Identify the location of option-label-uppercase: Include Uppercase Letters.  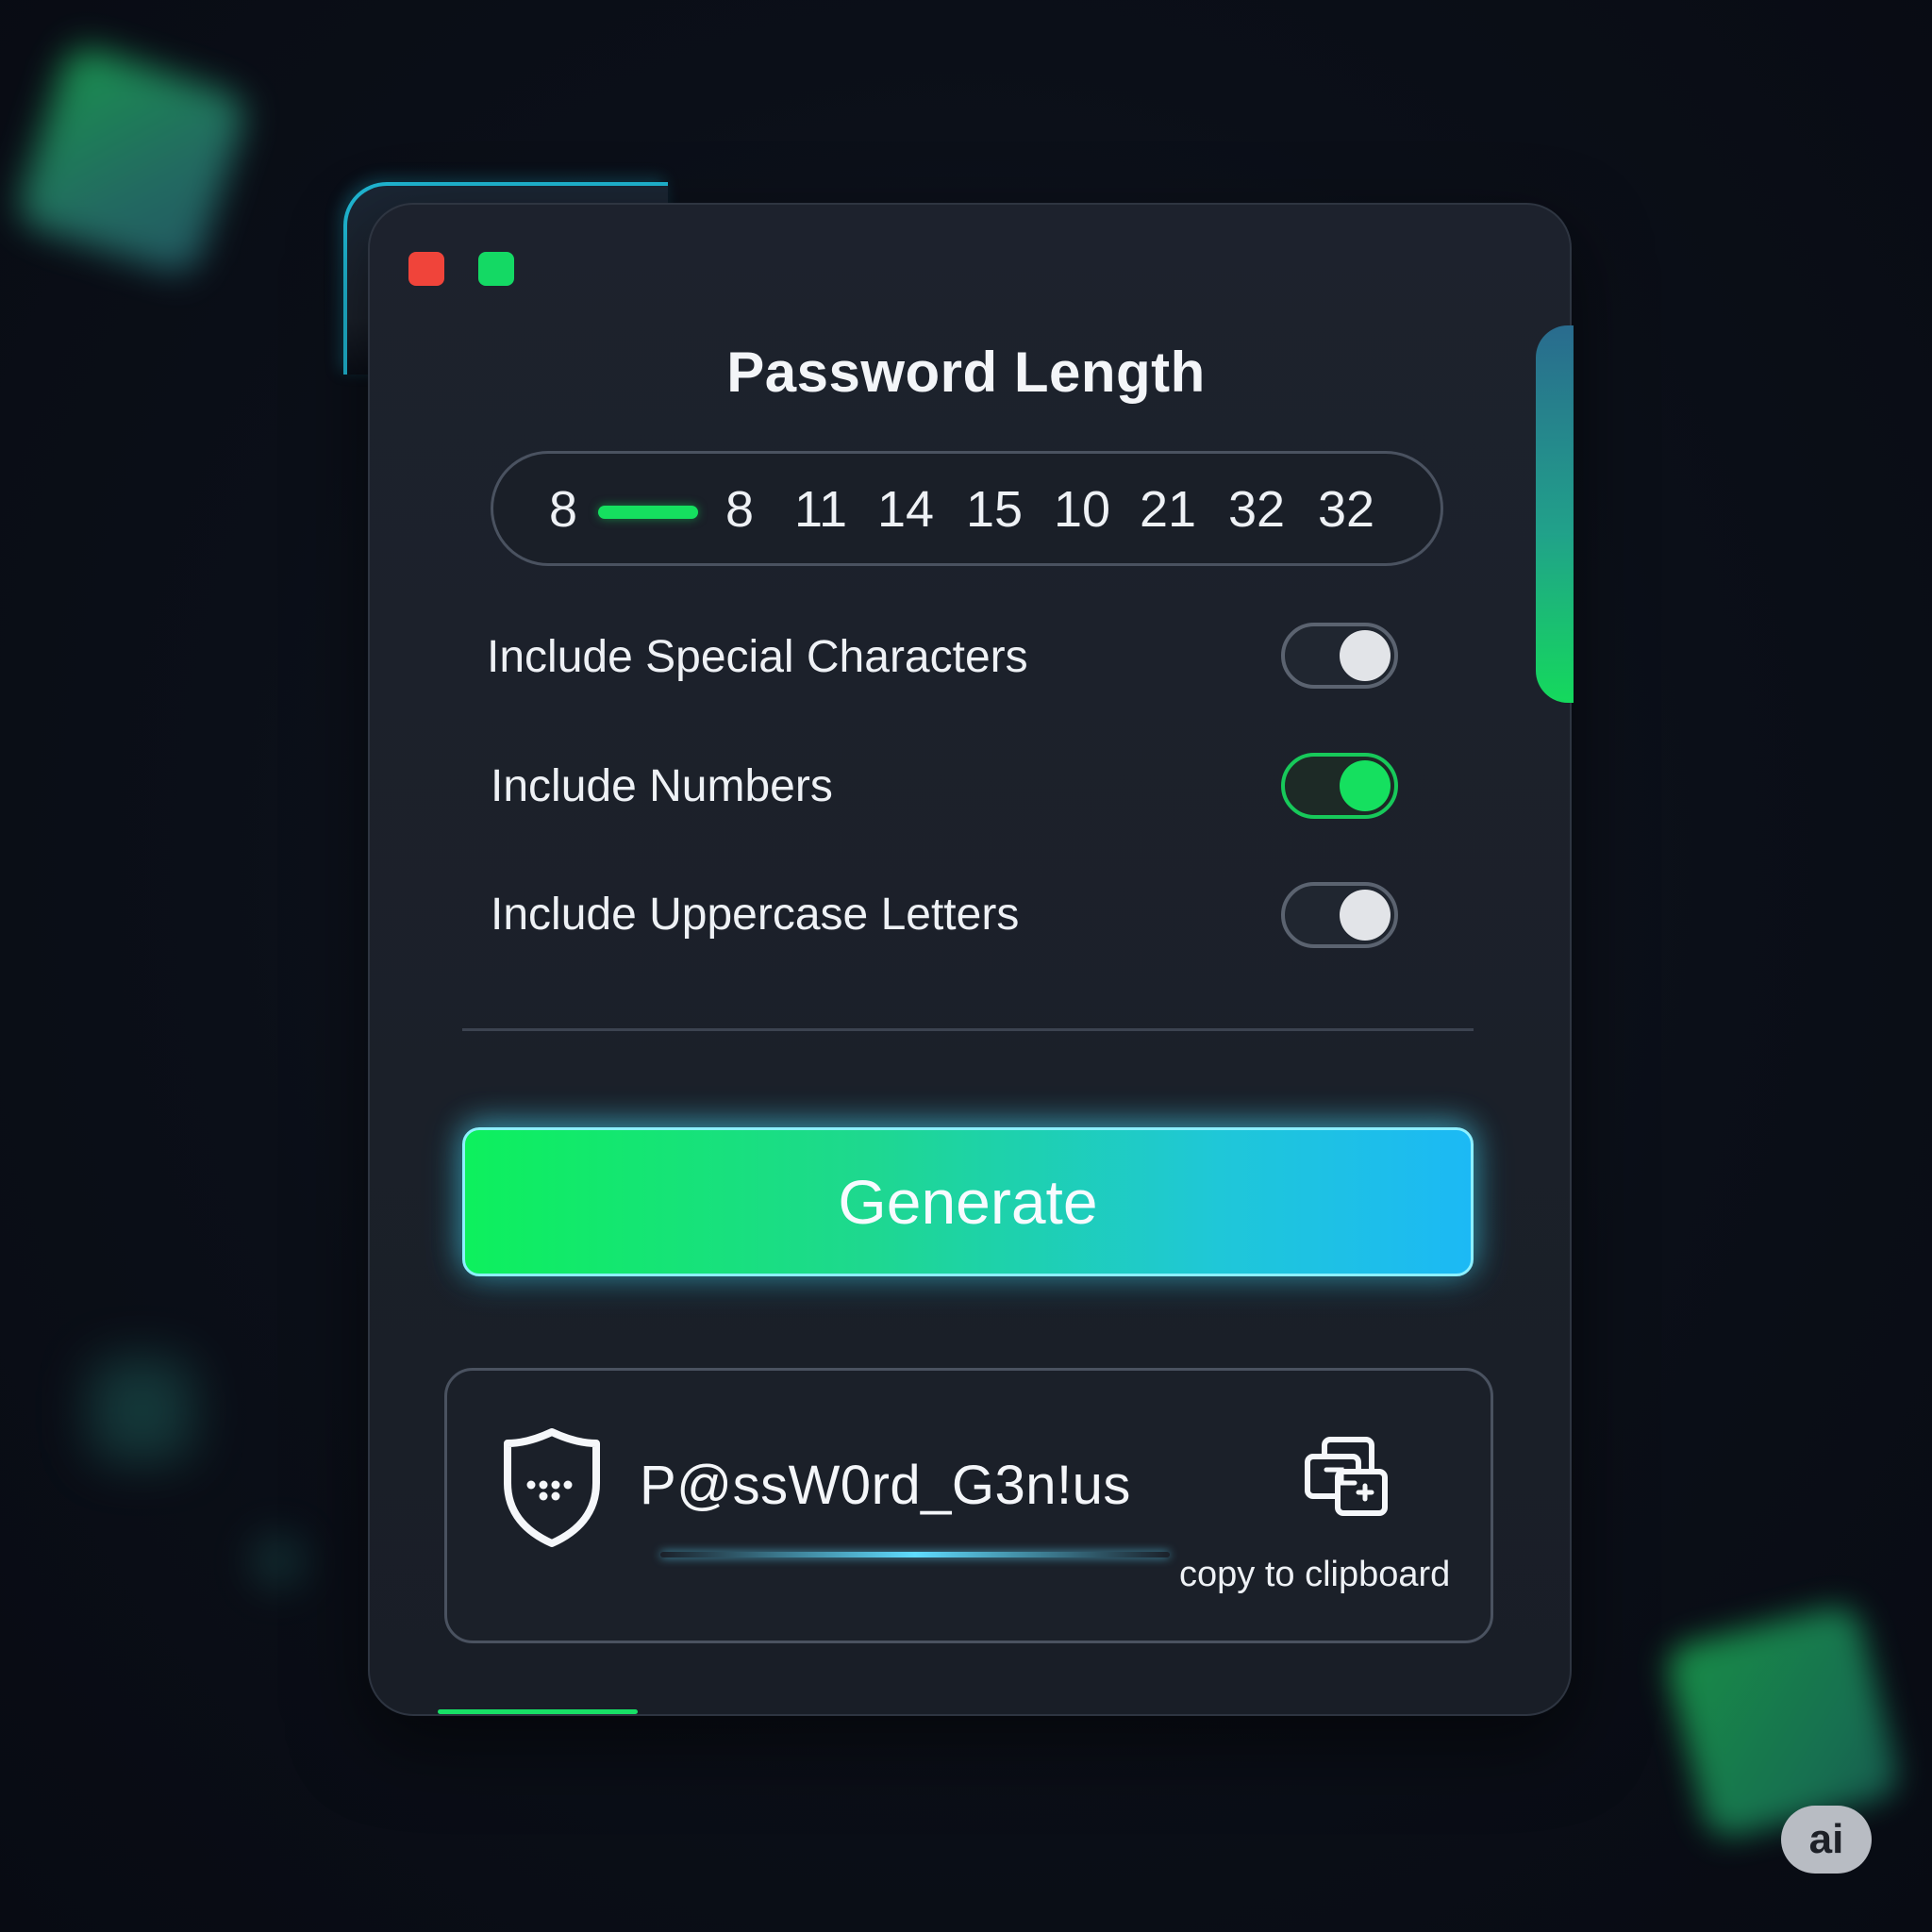
(756, 915).